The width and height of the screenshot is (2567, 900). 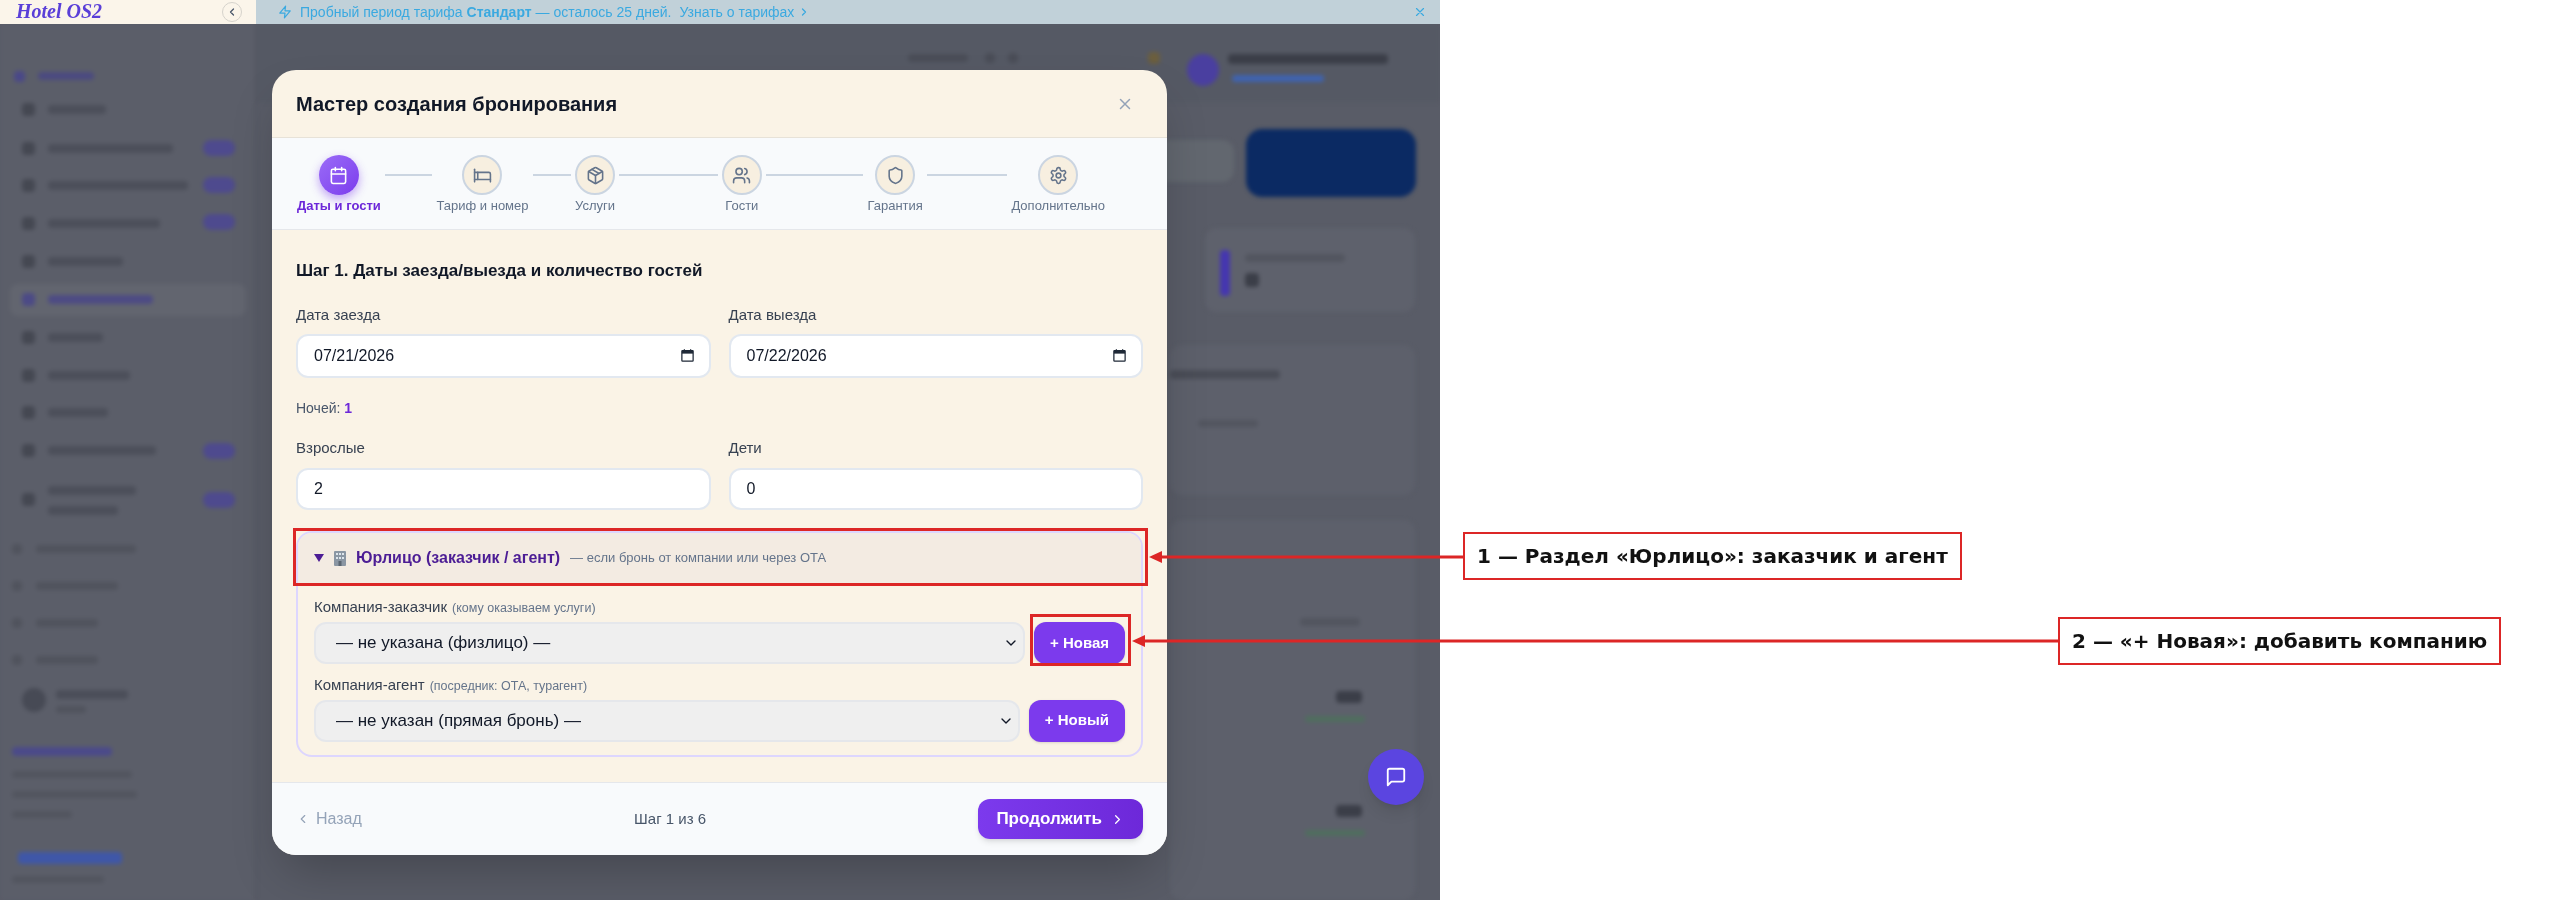 I want to click on number-field: 0, so click(x=935, y=489).